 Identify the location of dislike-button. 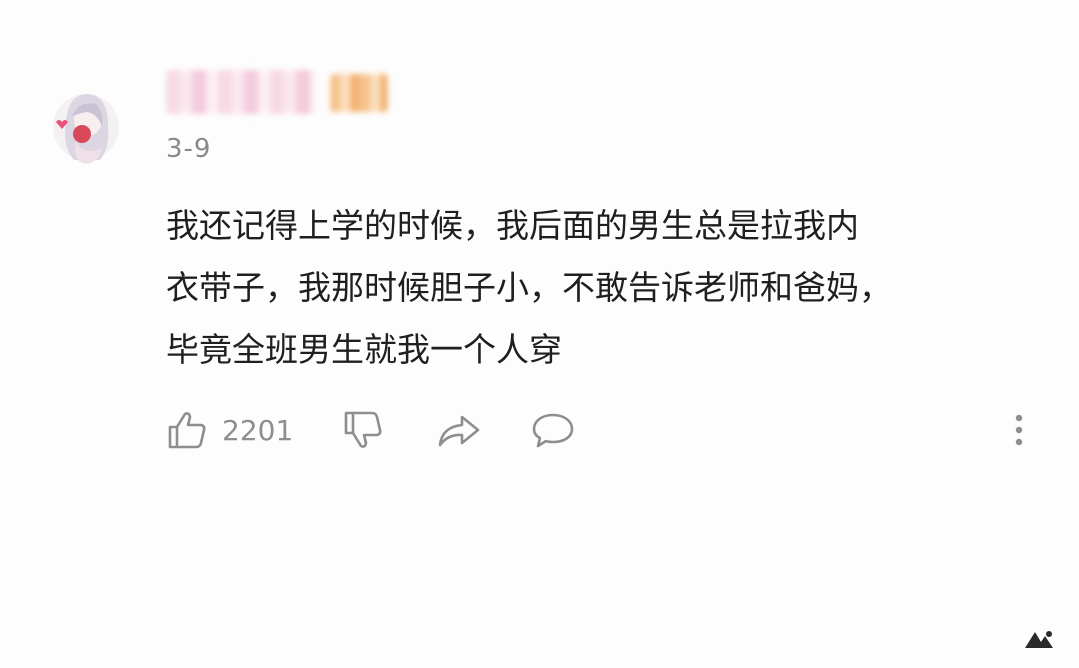
(363, 430).